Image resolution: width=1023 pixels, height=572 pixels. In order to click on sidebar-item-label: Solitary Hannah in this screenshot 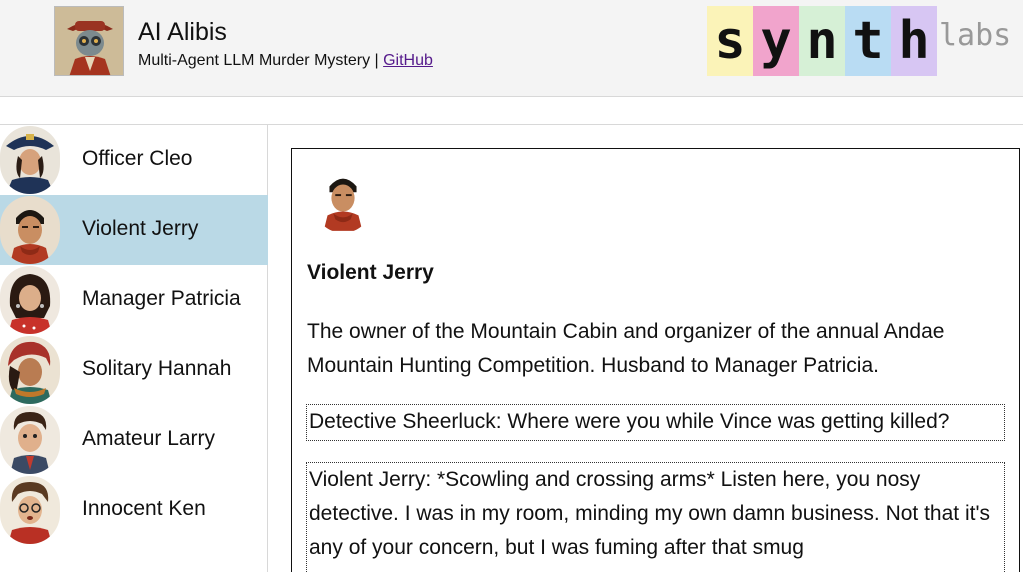, I will do `click(157, 368)`.